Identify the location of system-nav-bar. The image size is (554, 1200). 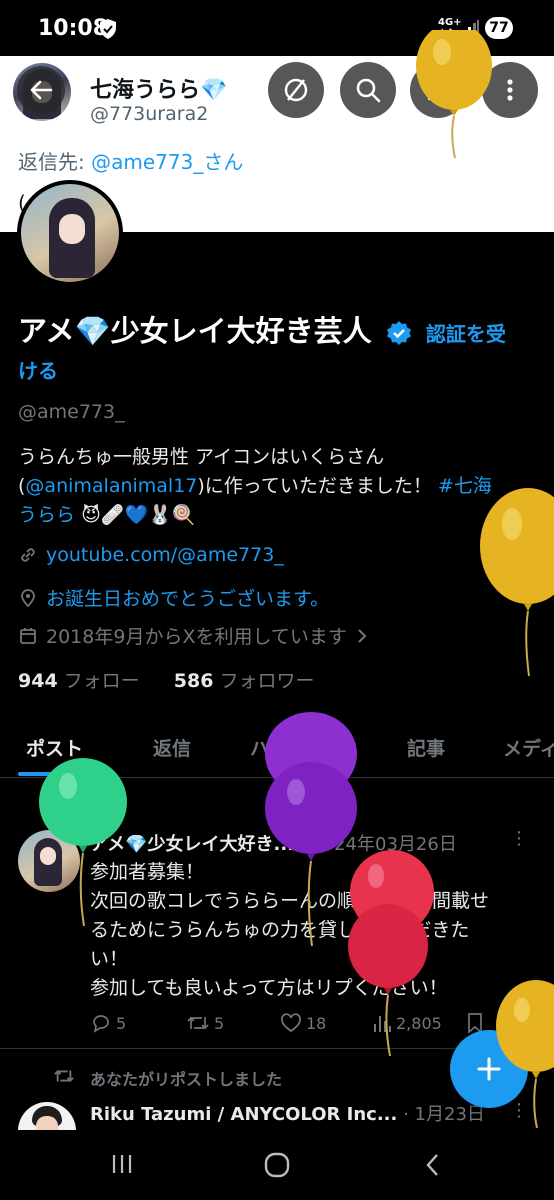
(277, 1165).